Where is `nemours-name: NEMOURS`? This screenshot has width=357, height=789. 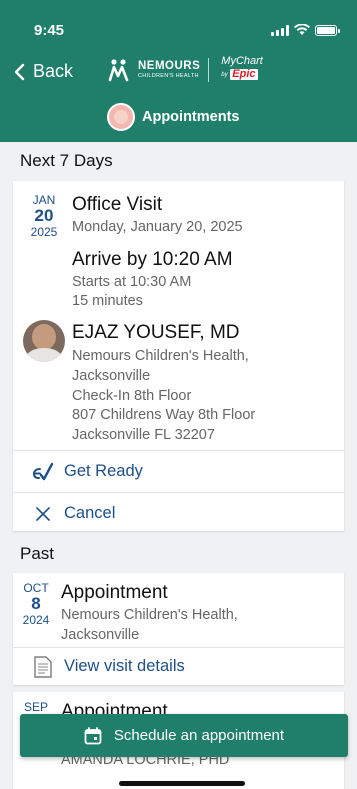 nemours-name: NEMOURS is located at coordinates (169, 66).